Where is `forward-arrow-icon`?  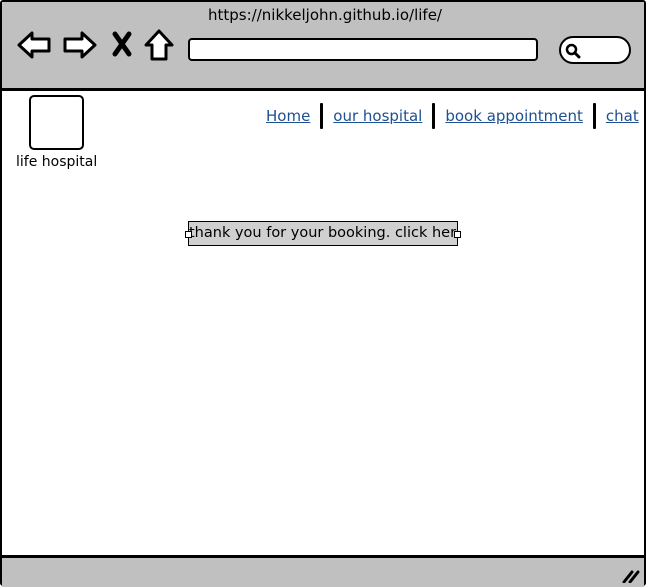 forward-arrow-icon is located at coordinates (80, 45).